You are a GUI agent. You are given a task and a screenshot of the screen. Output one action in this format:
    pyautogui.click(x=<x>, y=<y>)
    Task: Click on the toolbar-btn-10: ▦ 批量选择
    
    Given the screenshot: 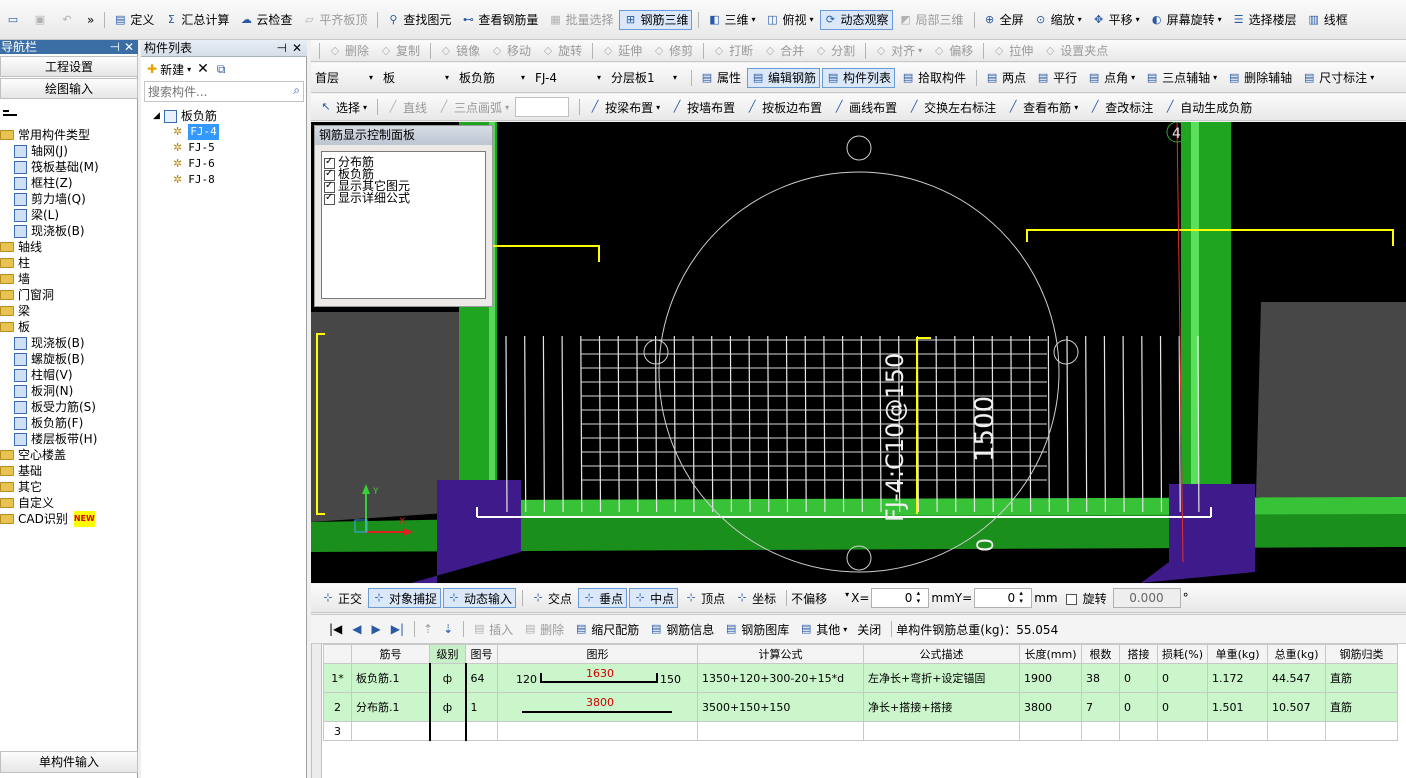 What is the action you would take?
    pyautogui.click(x=580, y=20)
    